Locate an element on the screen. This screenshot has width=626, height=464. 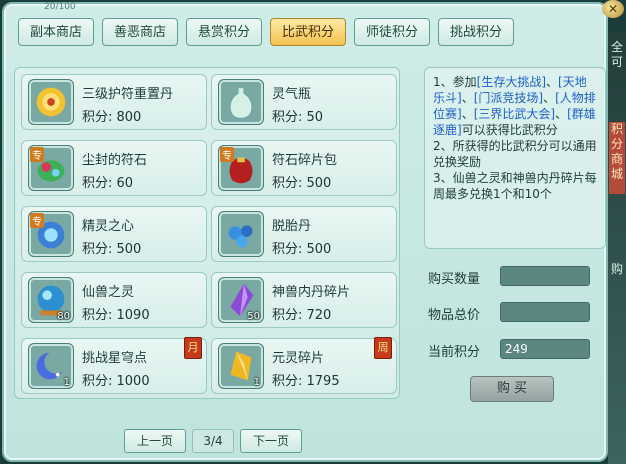
shop-item: 1 挑战星穹点 积分: 1000 月 is located at coordinates (114, 365).